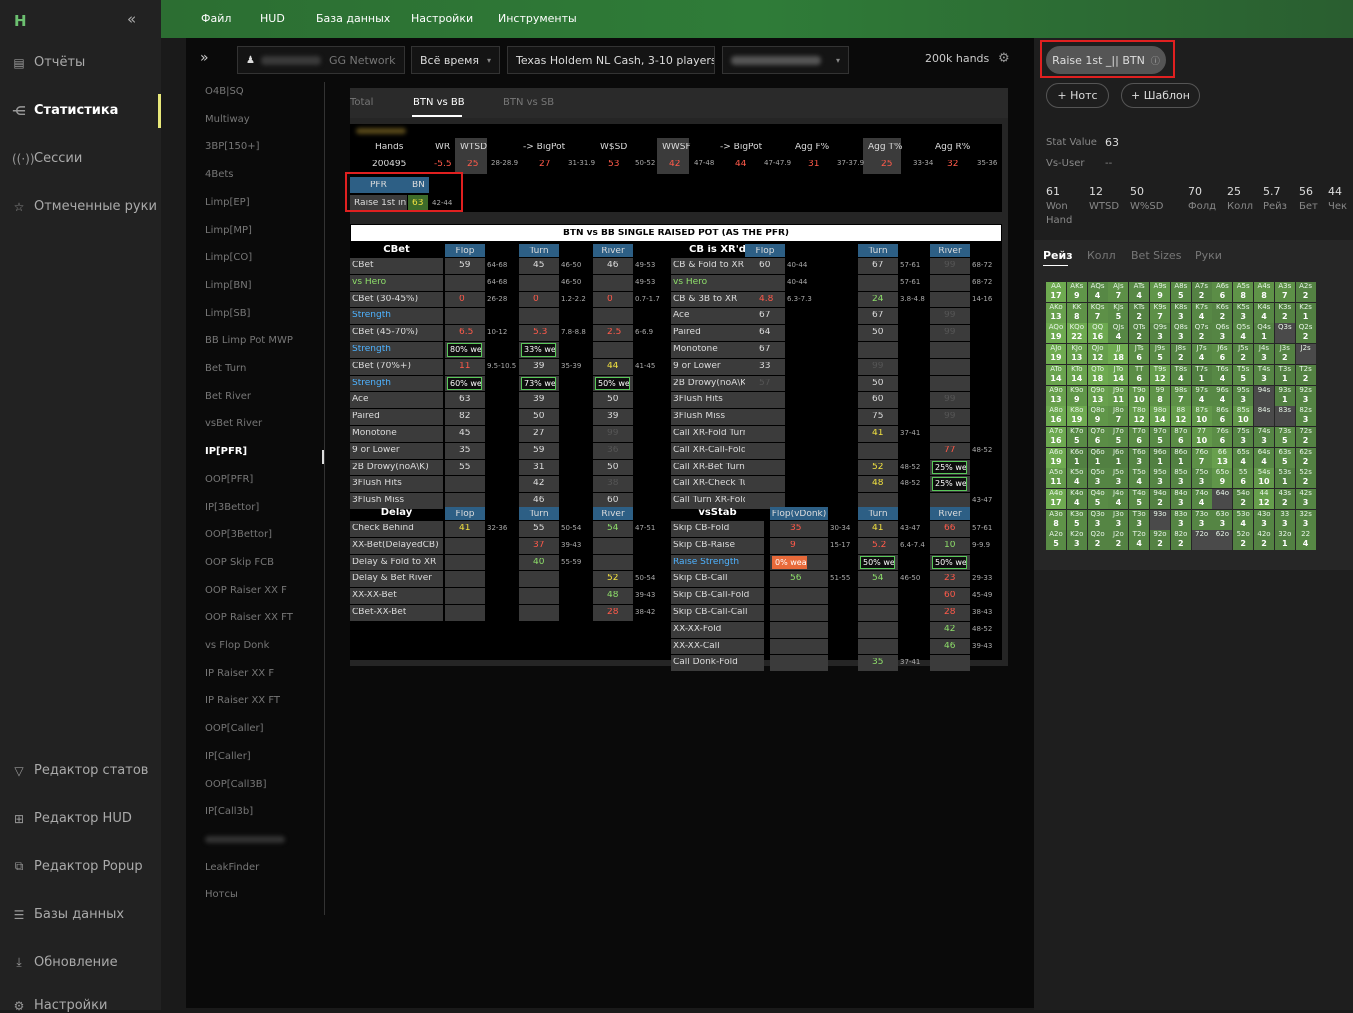 Image resolution: width=1353 pixels, height=1013 pixels. I want to click on hand-cell: TT 6, so click(1139, 374).